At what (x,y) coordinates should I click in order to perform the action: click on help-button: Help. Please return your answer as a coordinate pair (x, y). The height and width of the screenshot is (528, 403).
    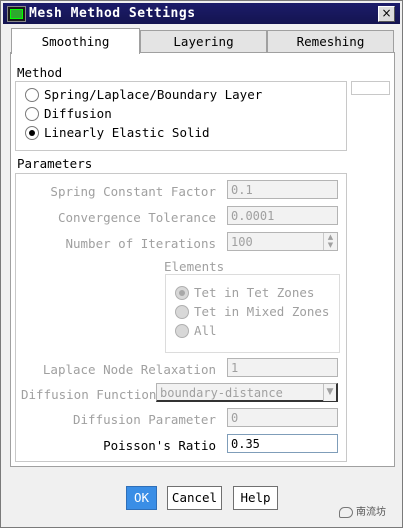
    Looking at the image, I should click on (255, 498).